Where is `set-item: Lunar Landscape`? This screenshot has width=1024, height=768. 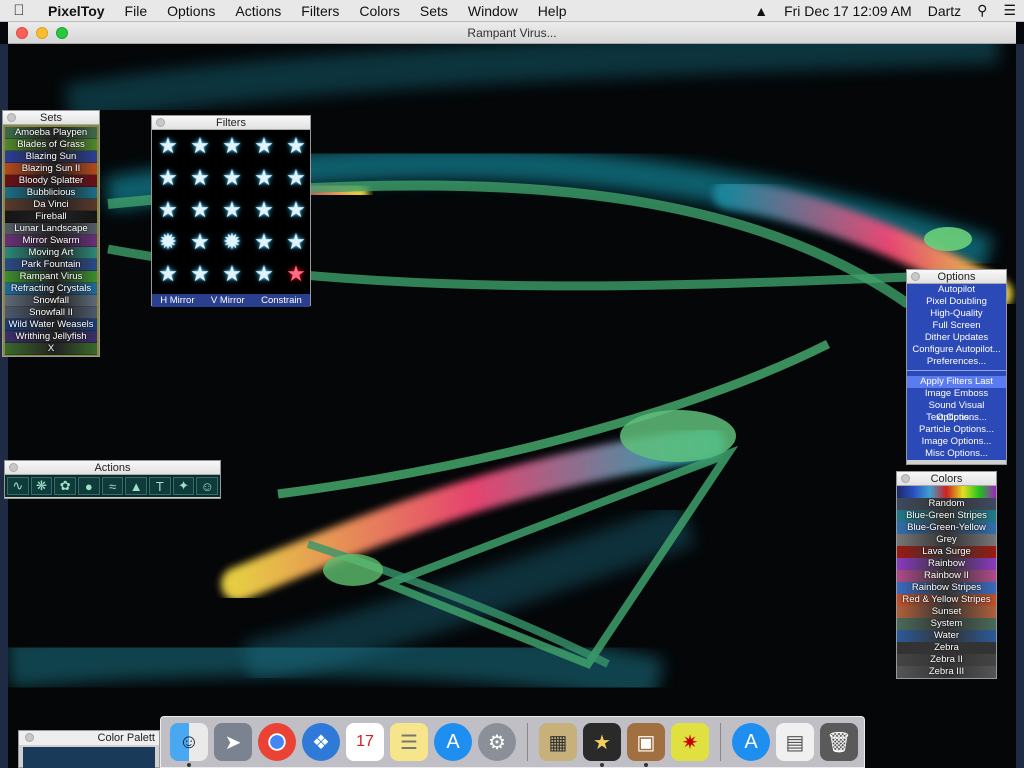 set-item: Lunar Landscape is located at coordinates (51, 229).